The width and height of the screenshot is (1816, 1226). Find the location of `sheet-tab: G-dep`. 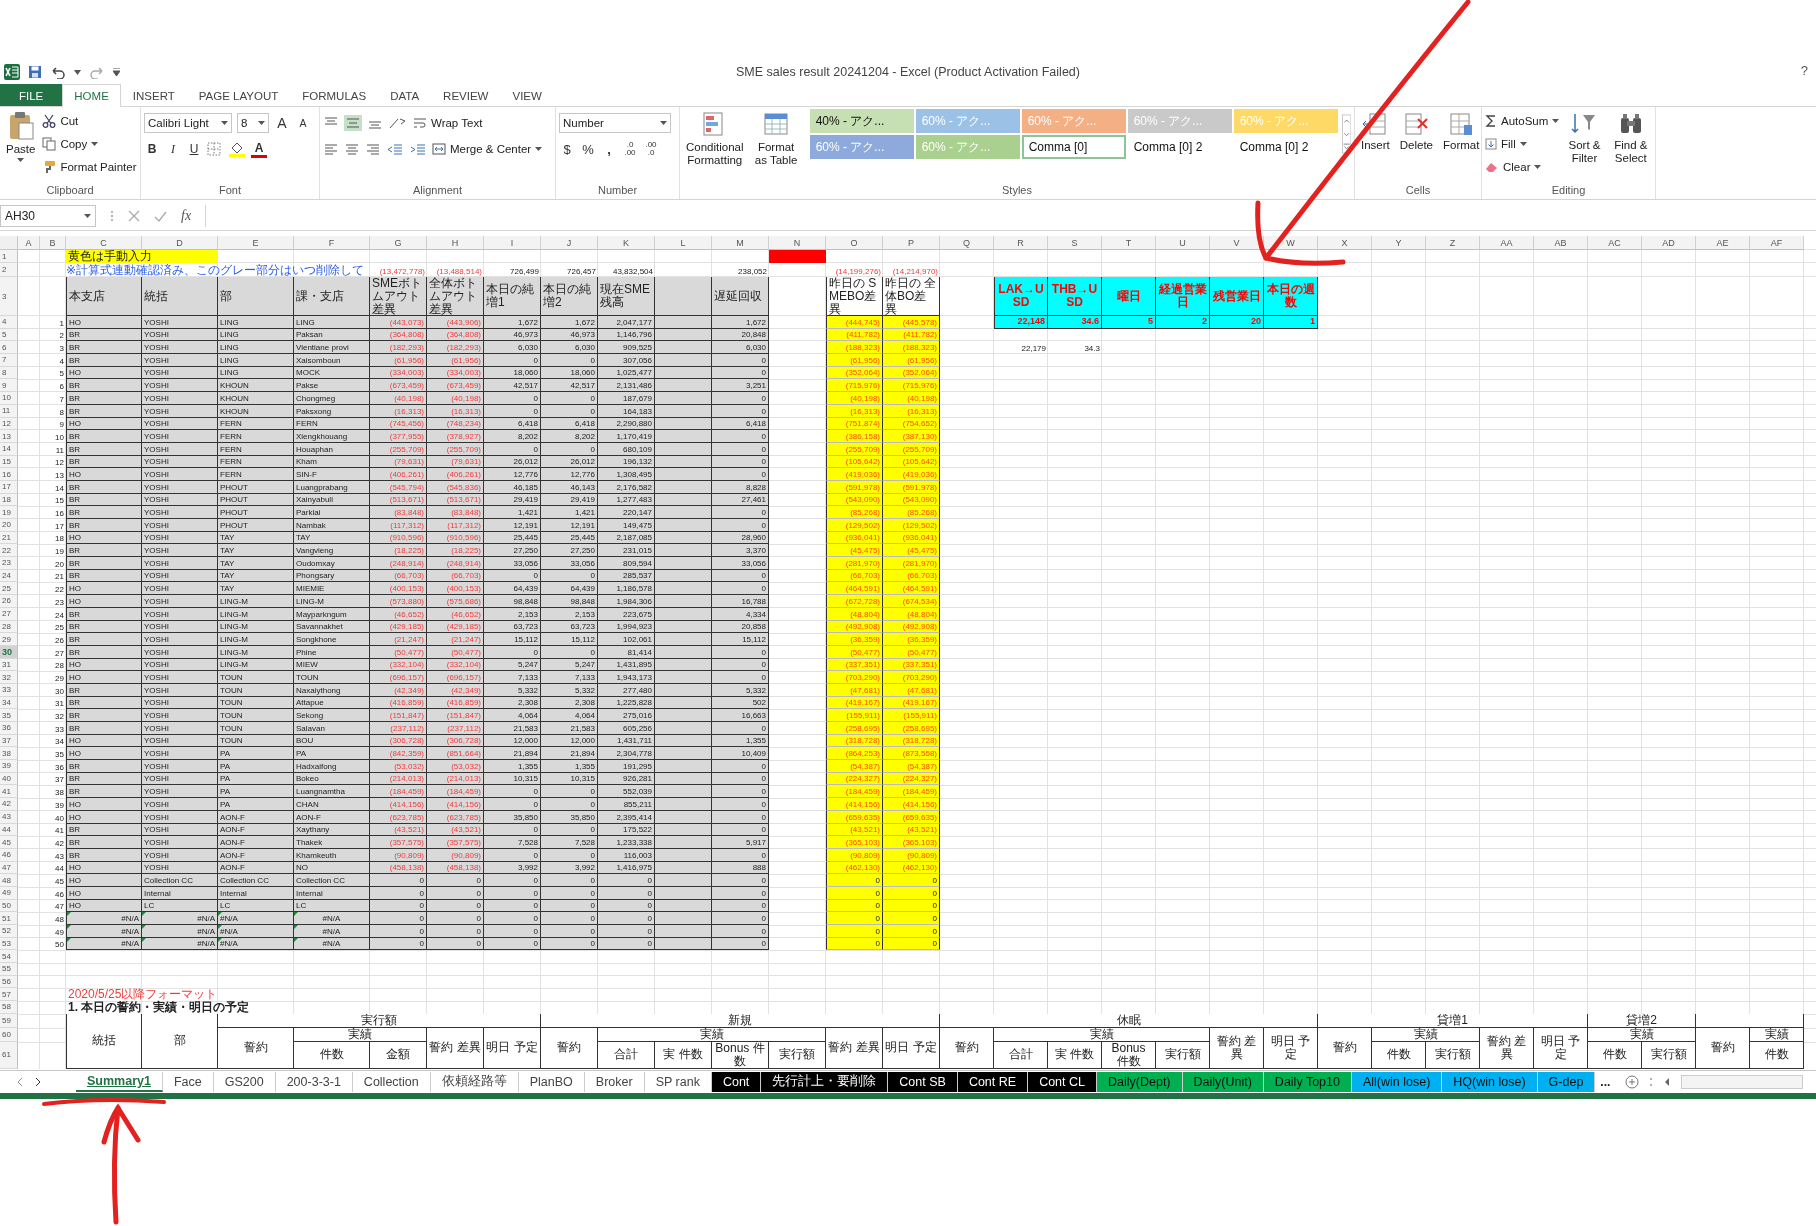

sheet-tab: G-dep is located at coordinates (1566, 1081).